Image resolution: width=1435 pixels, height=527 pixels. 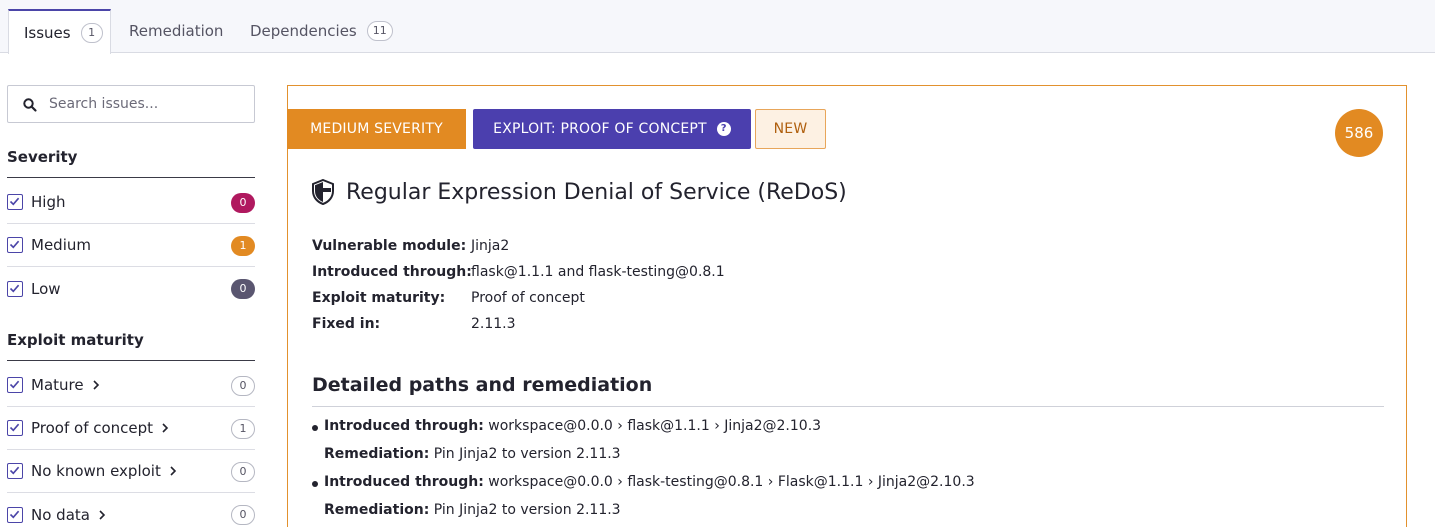 I want to click on detail-key: Introduced through:, so click(x=392, y=272).